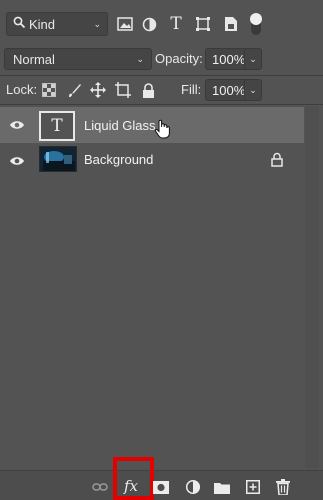 The width and height of the screenshot is (323, 500). What do you see at coordinates (193, 487) in the screenshot?
I see `adjustment-icon` at bounding box center [193, 487].